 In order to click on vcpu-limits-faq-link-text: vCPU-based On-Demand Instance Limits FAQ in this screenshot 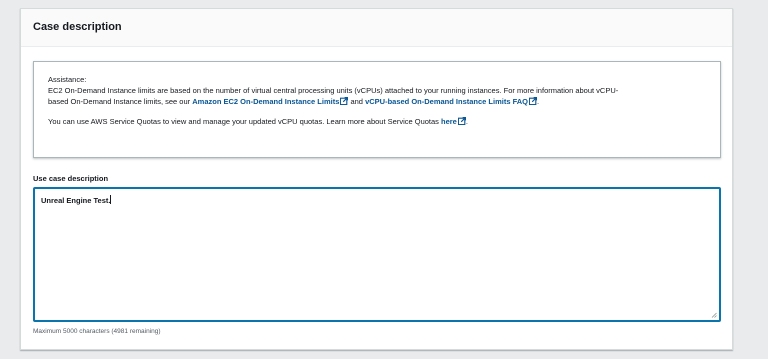, I will do `click(447, 101)`.